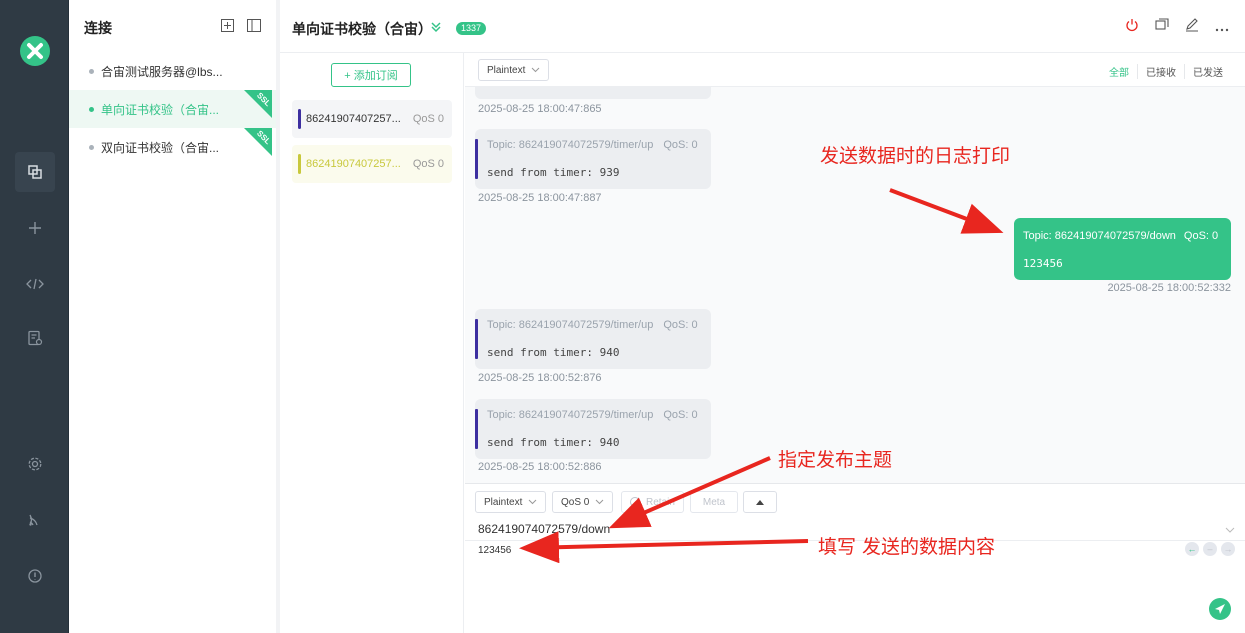 The width and height of the screenshot is (1245, 633). Describe the element at coordinates (1207, 71) in the screenshot. I see `filter-sent: 已发送` at that location.